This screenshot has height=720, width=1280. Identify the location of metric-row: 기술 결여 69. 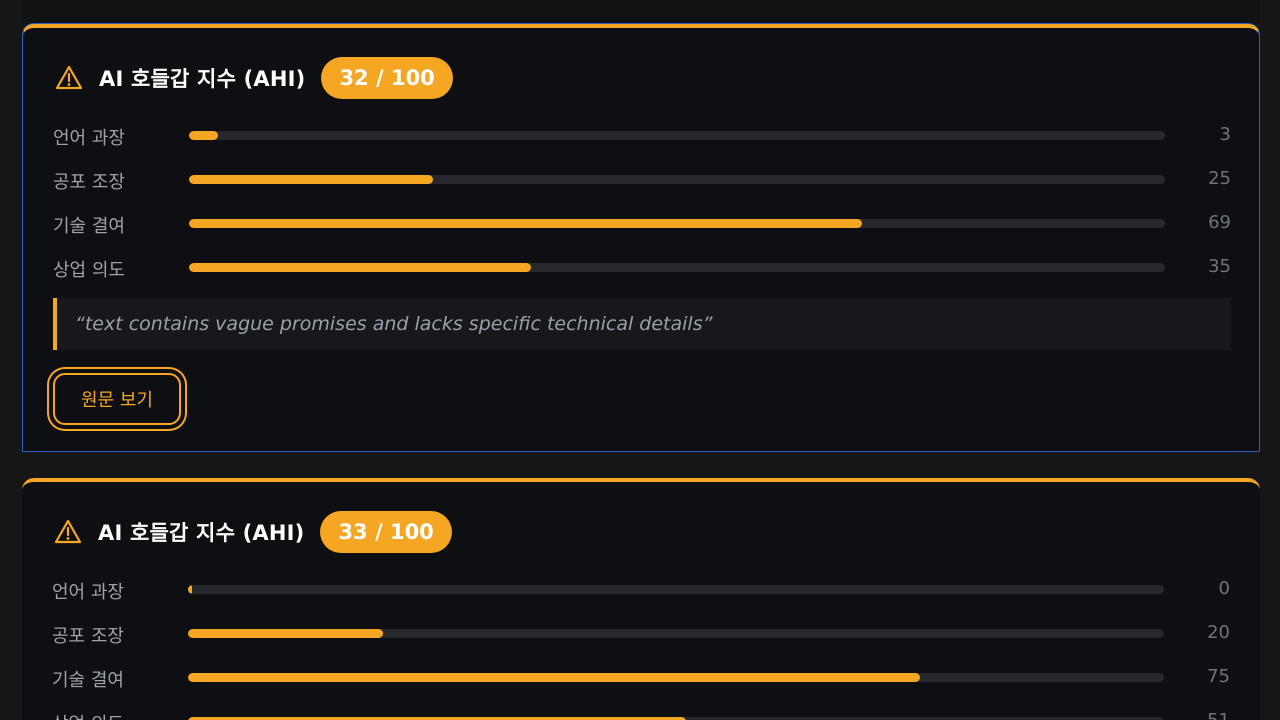
(642, 224).